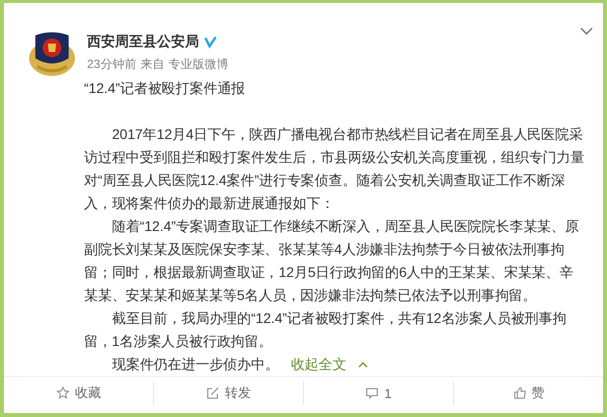  I want to click on favorite-button: 收藏, so click(78, 393).